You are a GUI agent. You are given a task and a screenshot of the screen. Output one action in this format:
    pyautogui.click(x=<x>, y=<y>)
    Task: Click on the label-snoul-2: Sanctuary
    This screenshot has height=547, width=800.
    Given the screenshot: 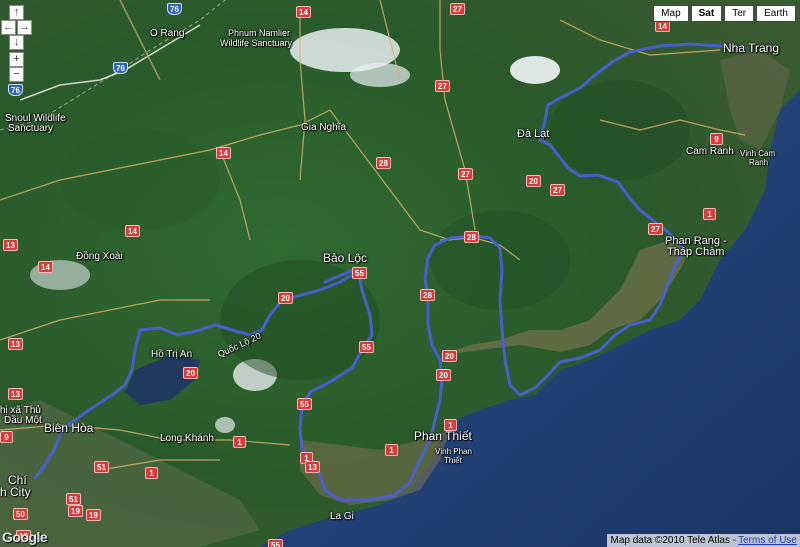 What is the action you would take?
    pyautogui.click(x=31, y=128)
    